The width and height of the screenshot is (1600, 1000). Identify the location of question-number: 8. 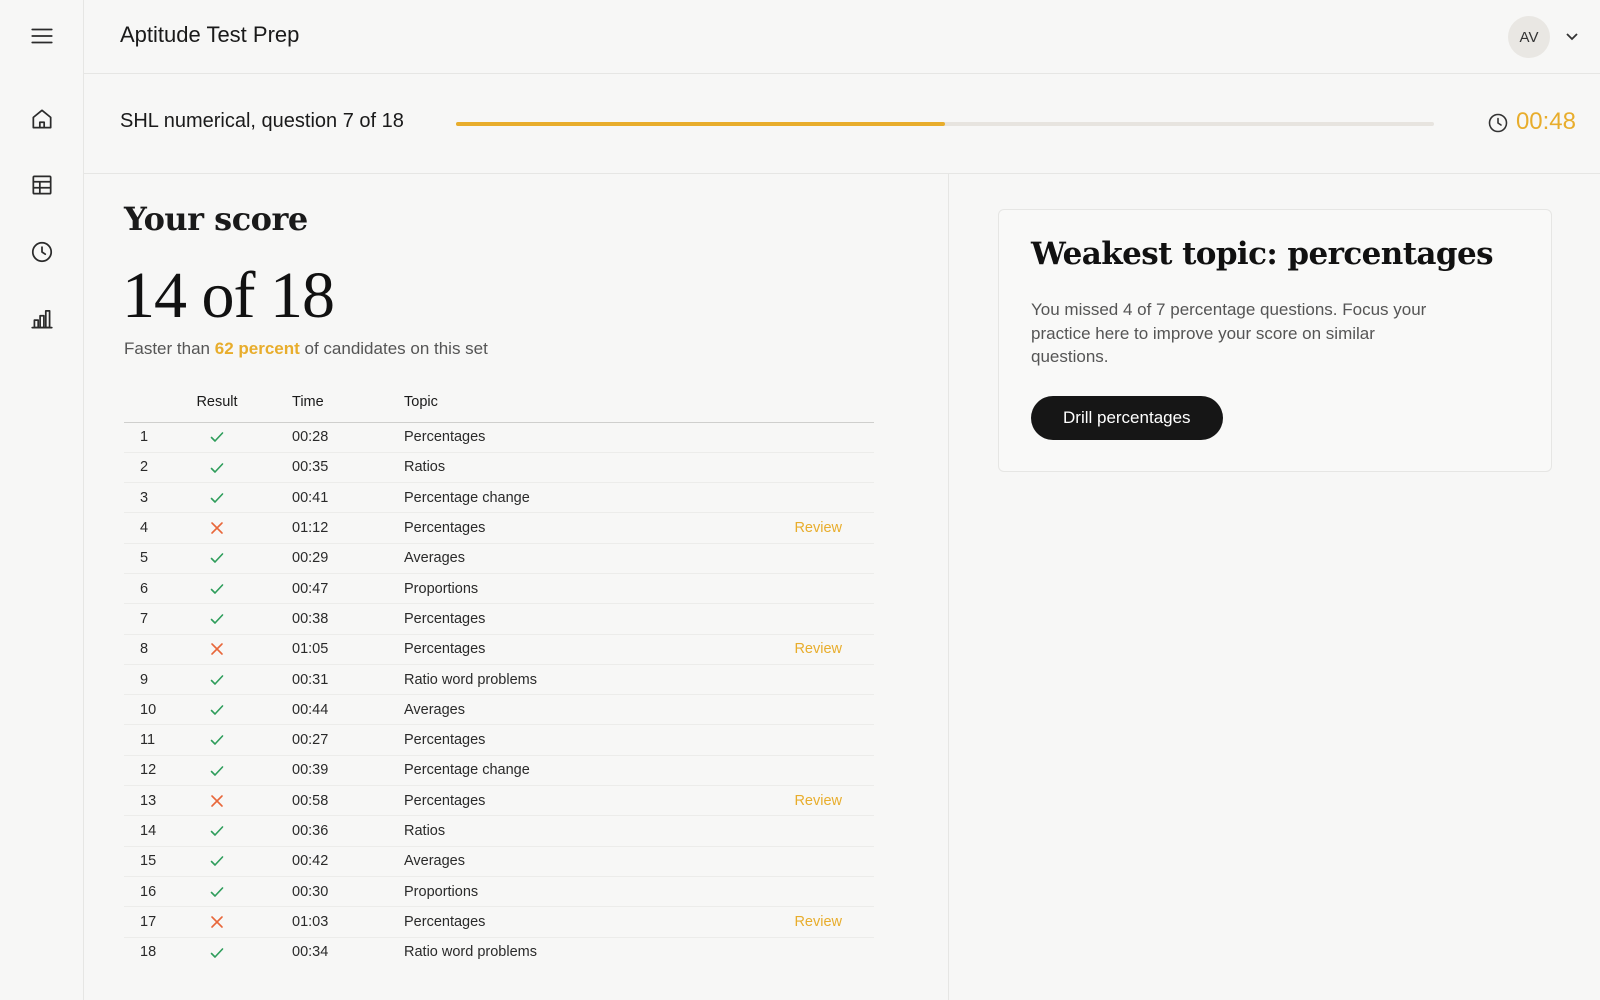
(148, 649).